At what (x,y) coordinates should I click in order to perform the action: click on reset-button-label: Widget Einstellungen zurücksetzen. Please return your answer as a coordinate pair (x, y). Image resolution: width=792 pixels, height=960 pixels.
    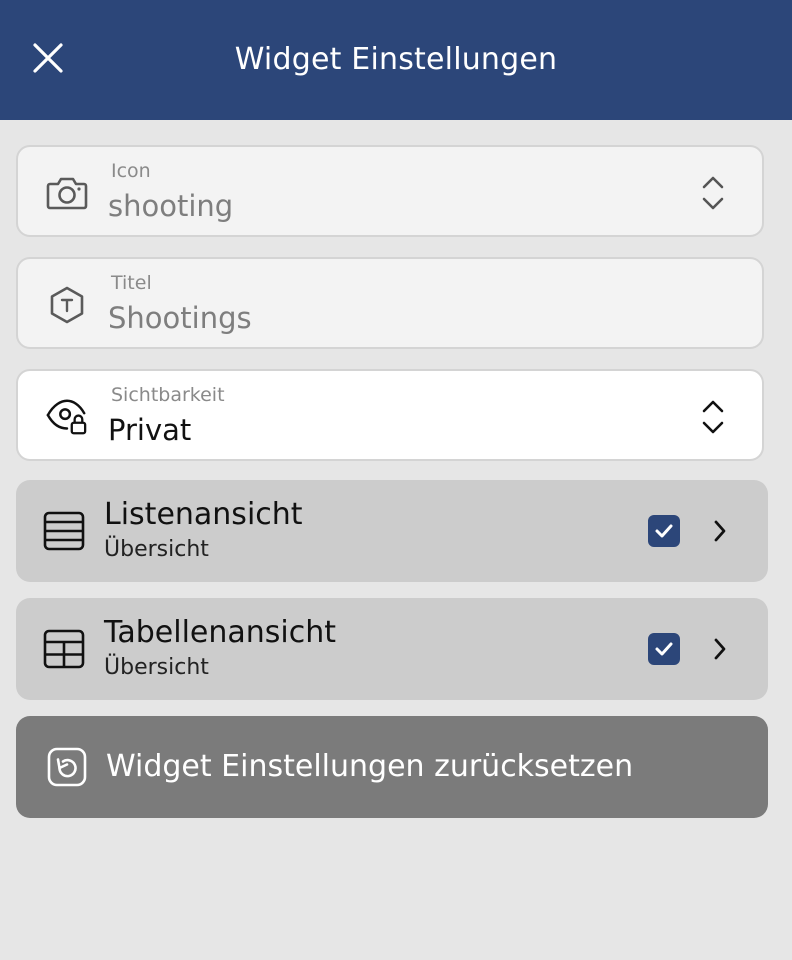
    Looking at the image, I should click on (370, 766).